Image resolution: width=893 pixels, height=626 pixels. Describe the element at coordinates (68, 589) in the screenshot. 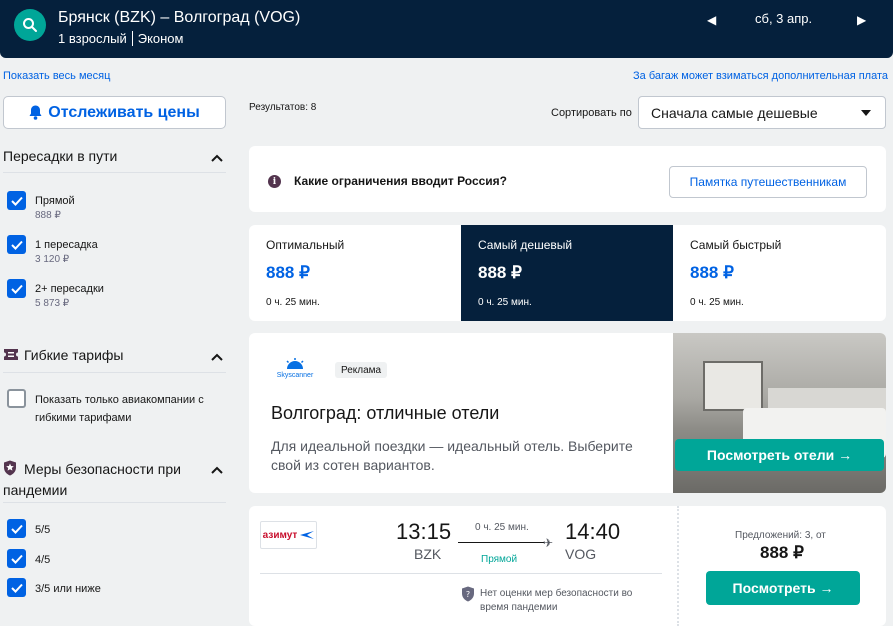

I see `safety-option-3: 3/5 или ниже` at that location.